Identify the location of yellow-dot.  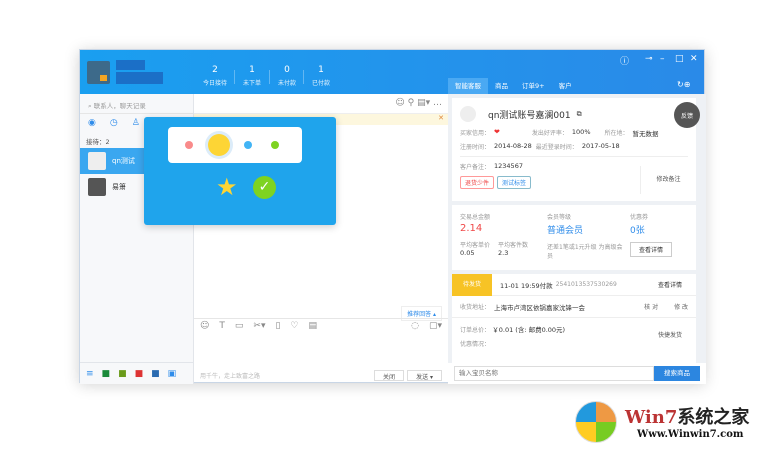
(219, 145).